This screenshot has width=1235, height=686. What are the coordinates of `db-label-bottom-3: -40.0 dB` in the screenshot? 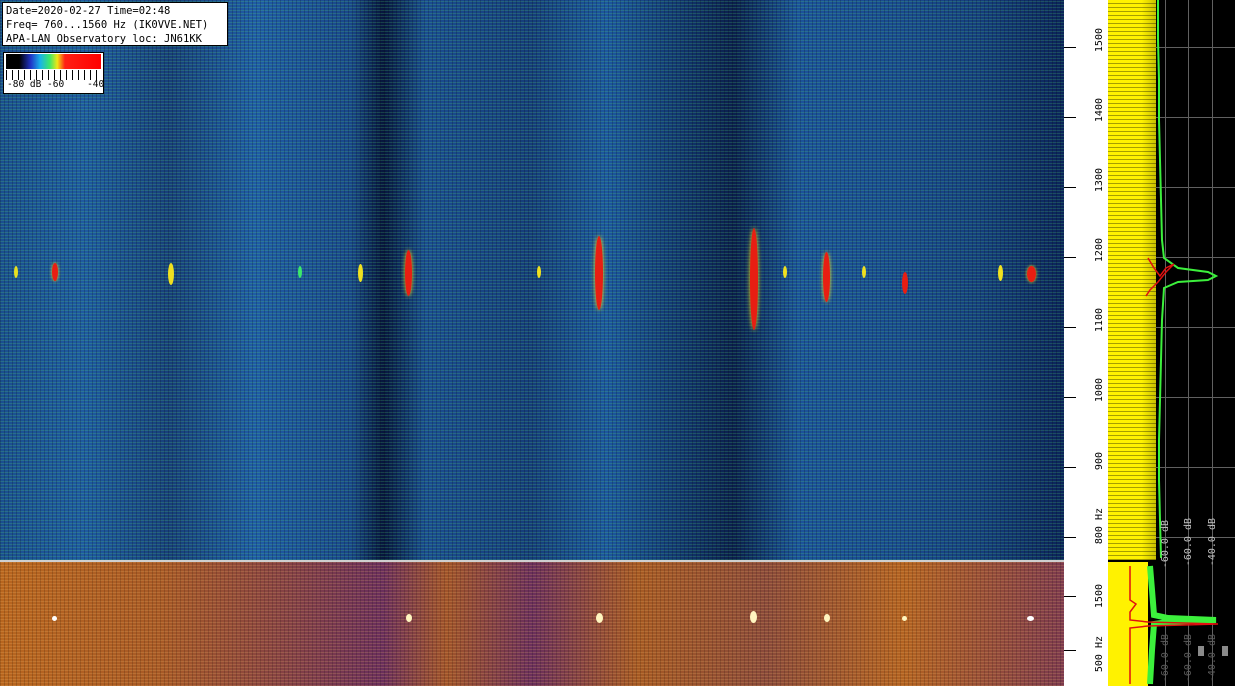 It's located at (1212, 658).